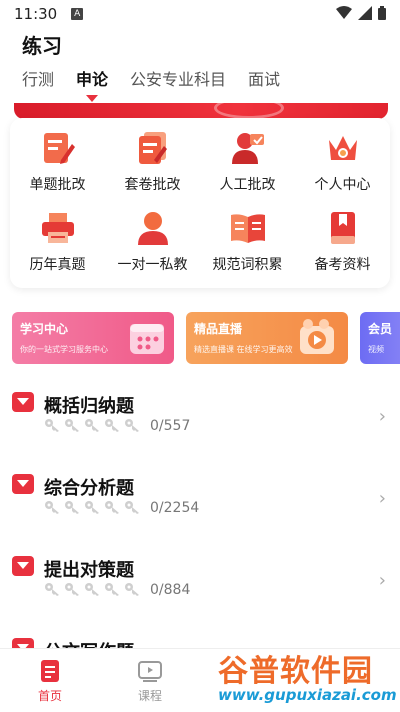 Image resolution: width=400 pixels, height=712 pixels. I want to click on grid-label: 备考资料, so click(342, 265).